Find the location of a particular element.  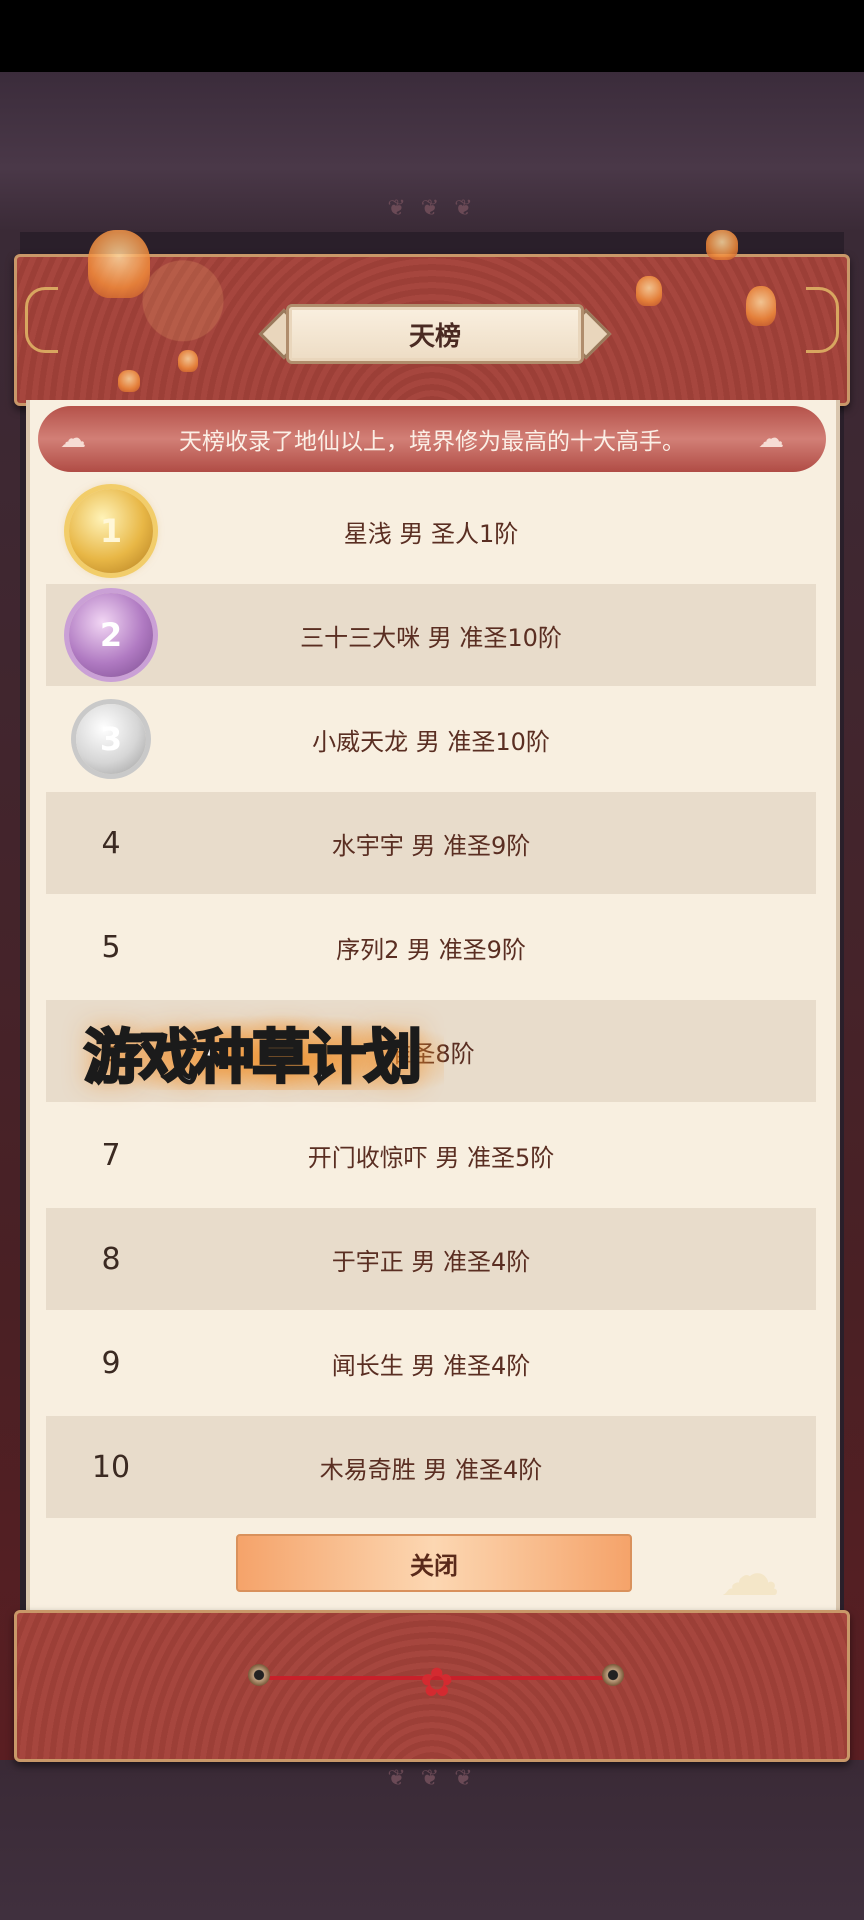

player-info: 闻长生 男 准圣4阶 is located at coordinates (431, 1365).